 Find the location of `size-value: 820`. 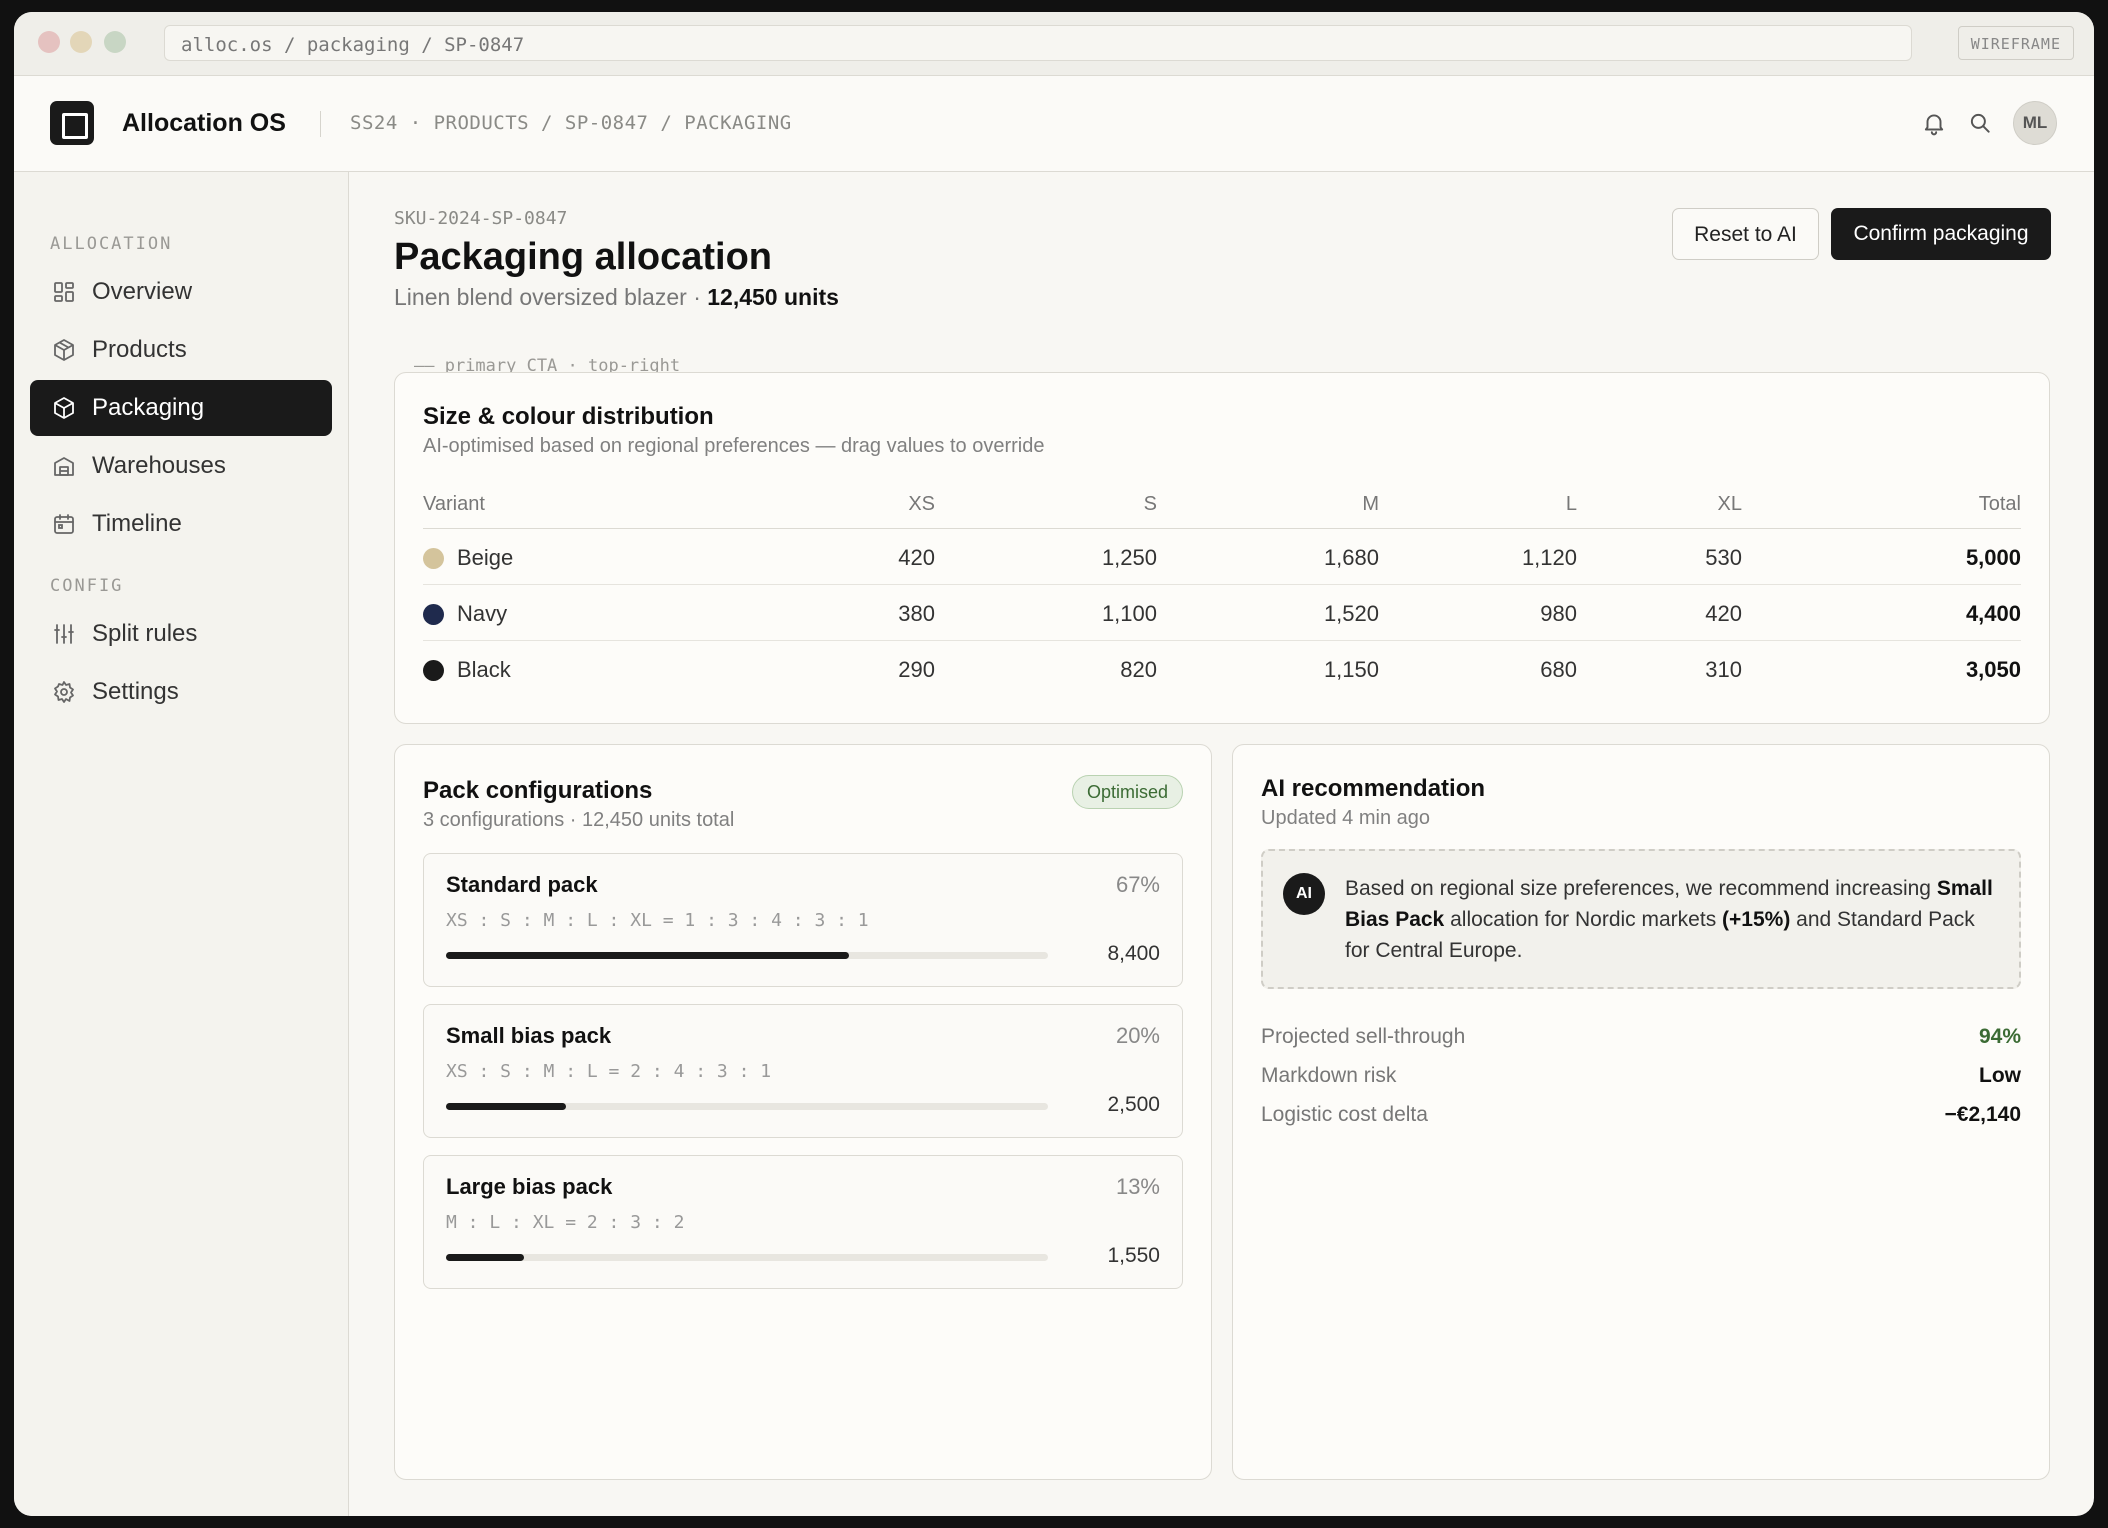

size-value: 820 is located at coordinates (1138, 670).